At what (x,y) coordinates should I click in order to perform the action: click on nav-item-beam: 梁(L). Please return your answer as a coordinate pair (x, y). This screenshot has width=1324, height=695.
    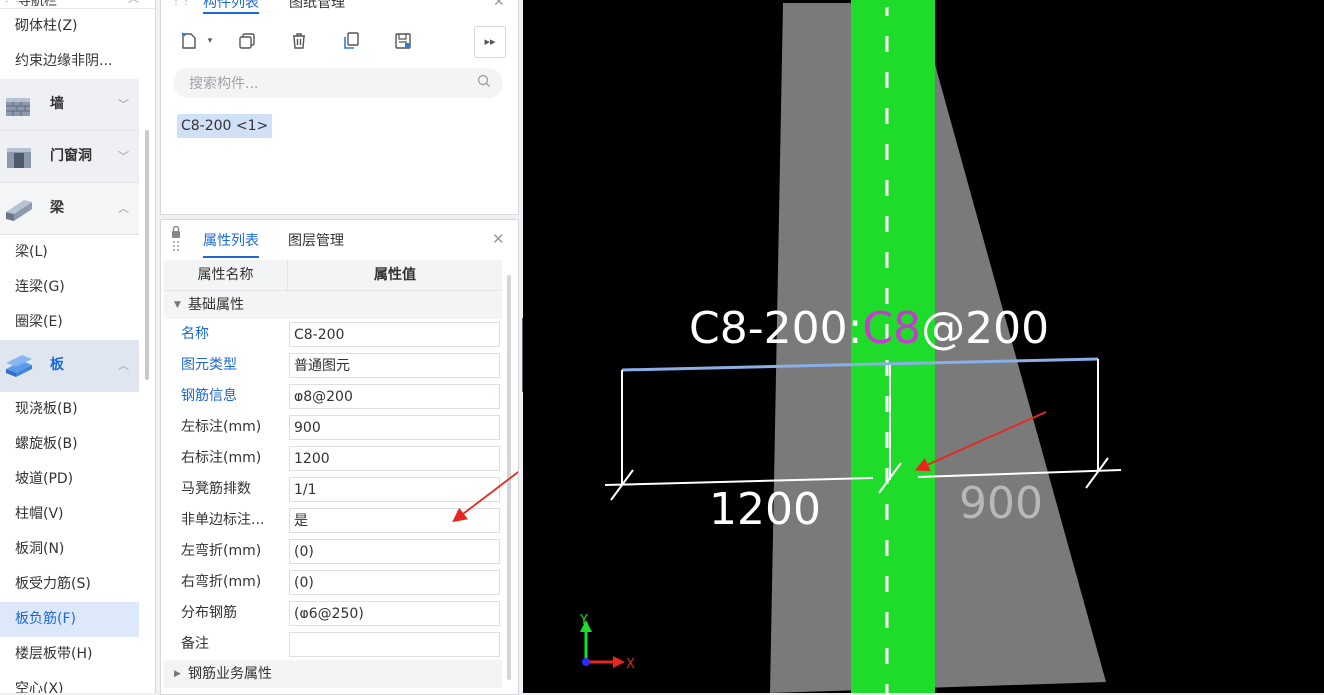
    Looking at the image, I should click on (69, 252).